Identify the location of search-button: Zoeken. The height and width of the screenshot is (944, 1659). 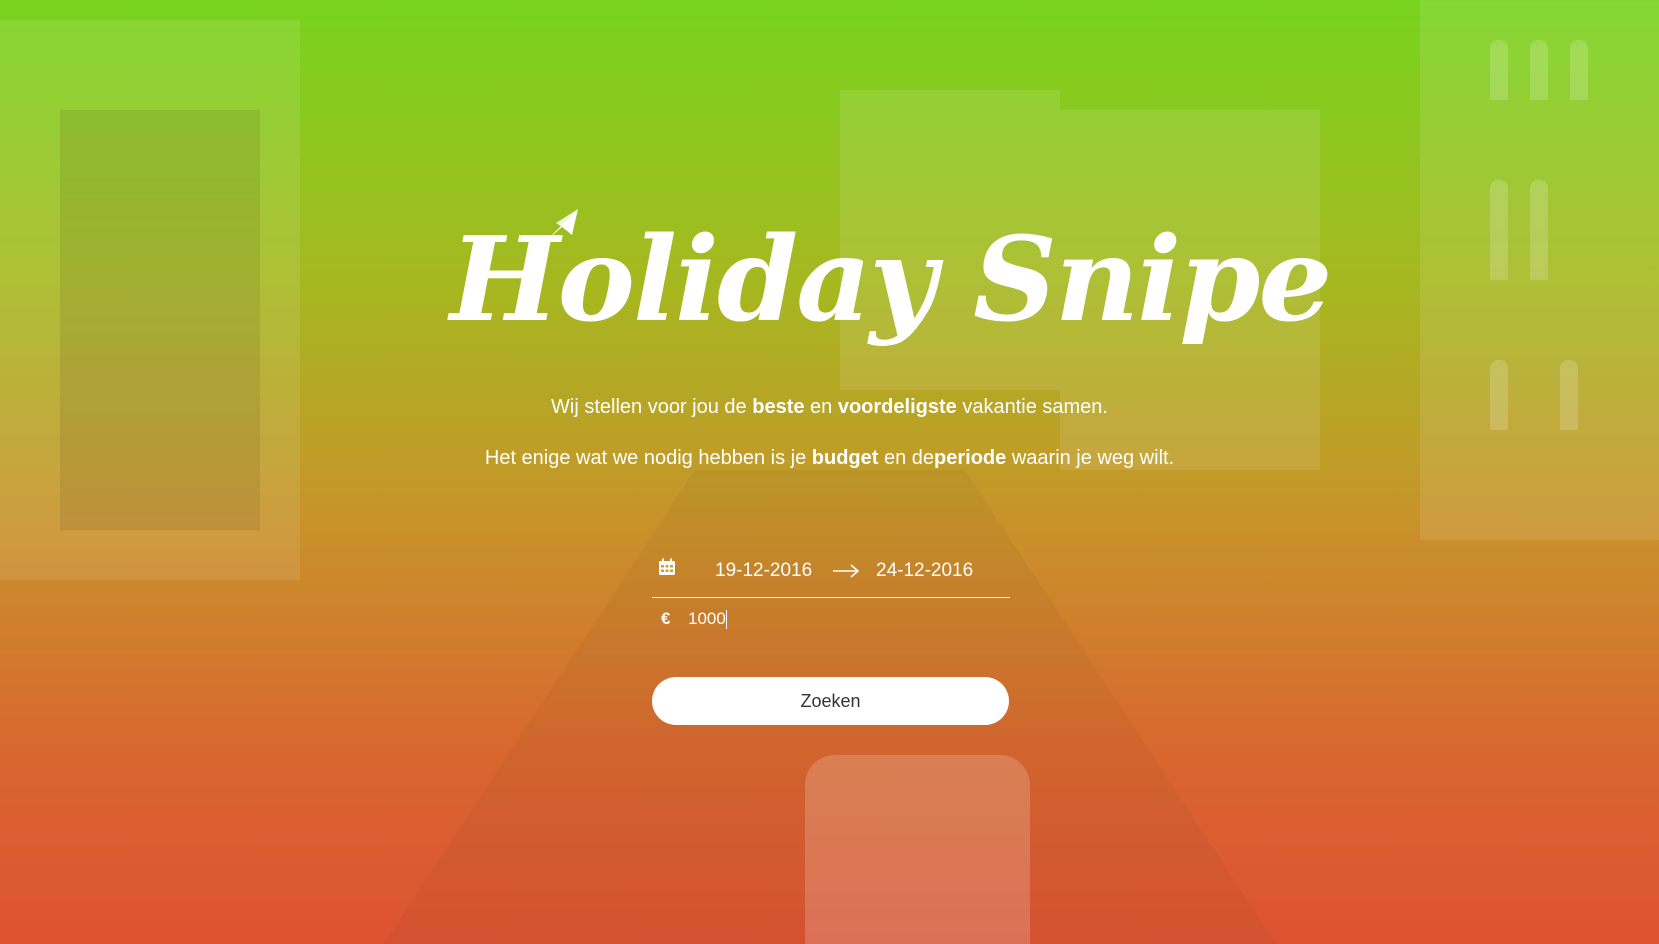
(830, 701).